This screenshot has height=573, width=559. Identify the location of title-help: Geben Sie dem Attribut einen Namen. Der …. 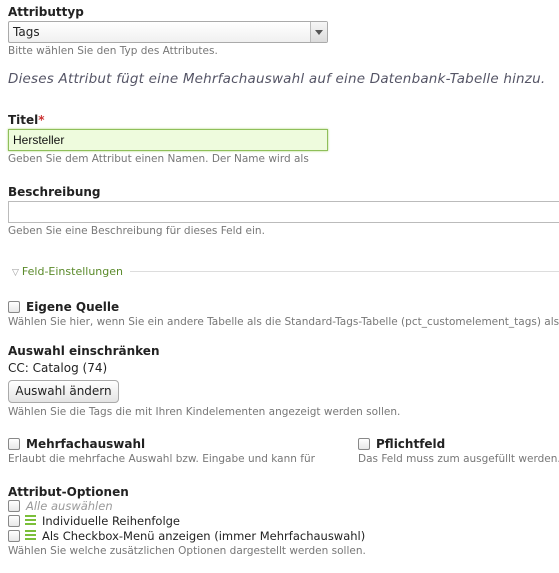
(158, 159).